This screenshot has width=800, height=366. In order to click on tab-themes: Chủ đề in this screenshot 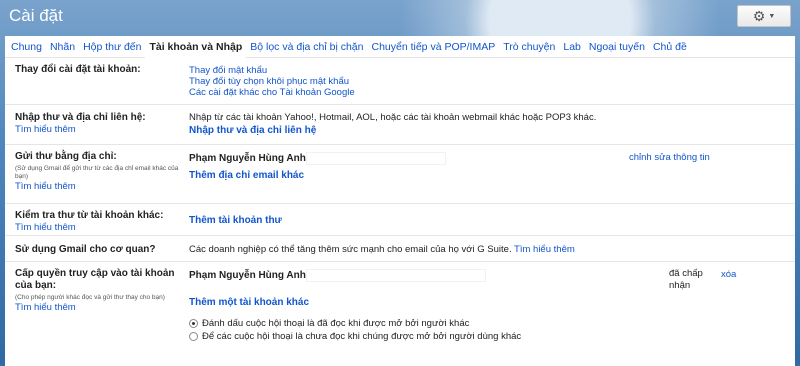, I will do `click(670, 47)`.